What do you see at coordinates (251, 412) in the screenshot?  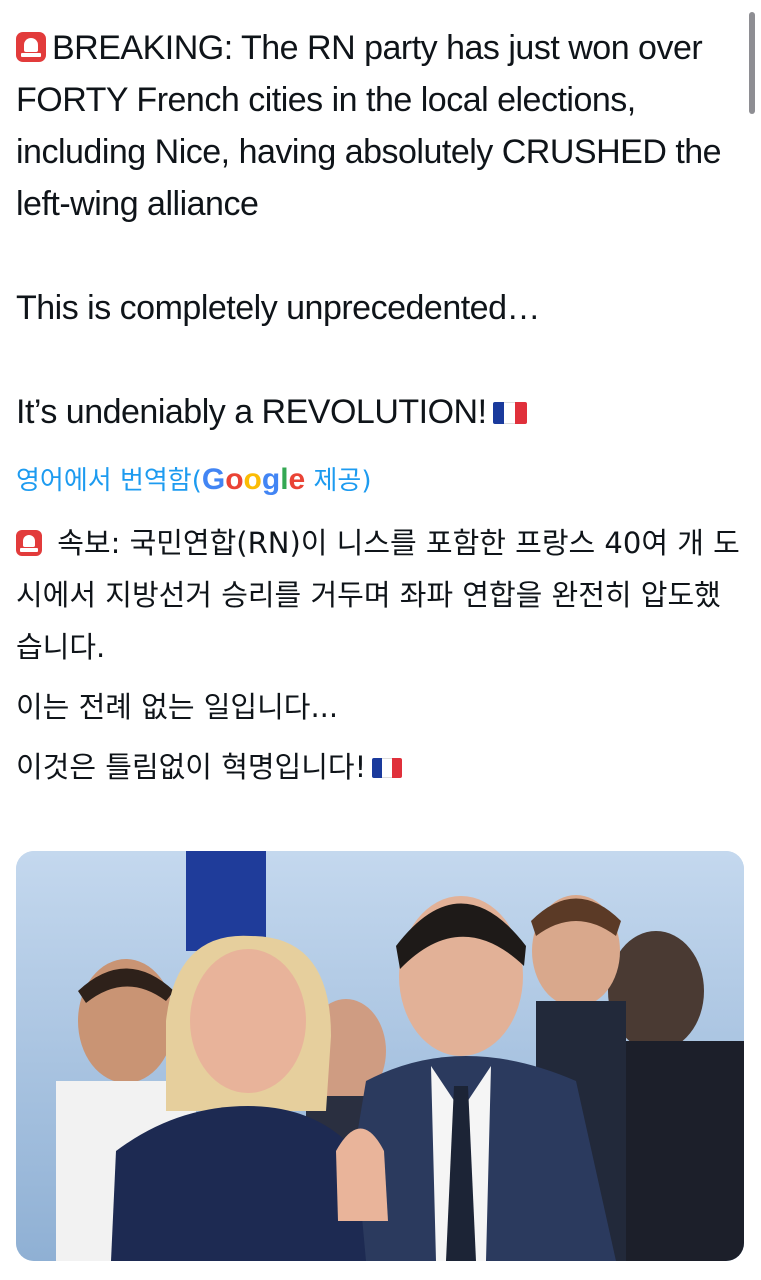 I see `tweet-text-3: It’s undeniably a REVOLUTION!` at bounding box center [251, 412].